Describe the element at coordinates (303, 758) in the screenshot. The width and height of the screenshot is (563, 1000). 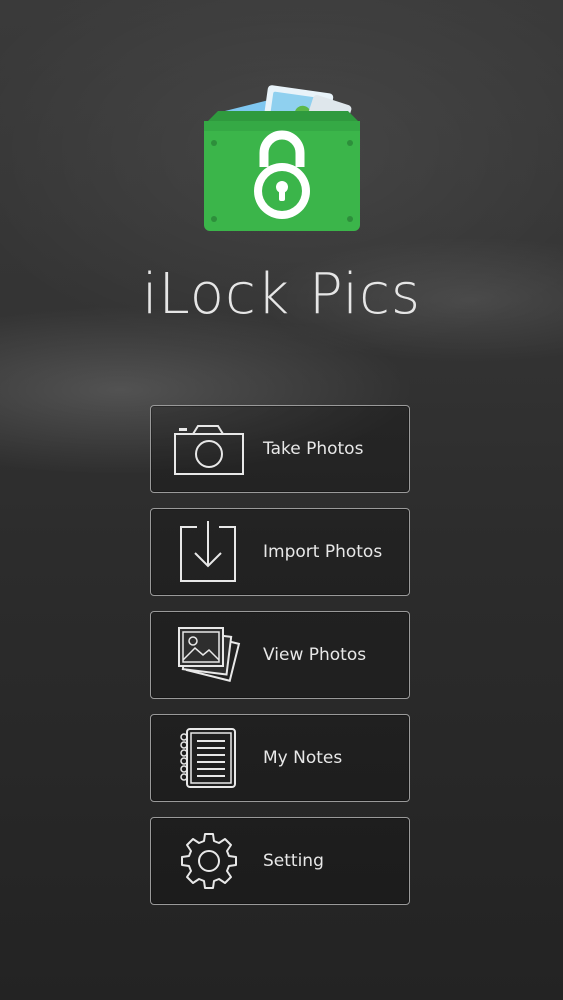
I see `my-notes-label: My Notes` at that location.